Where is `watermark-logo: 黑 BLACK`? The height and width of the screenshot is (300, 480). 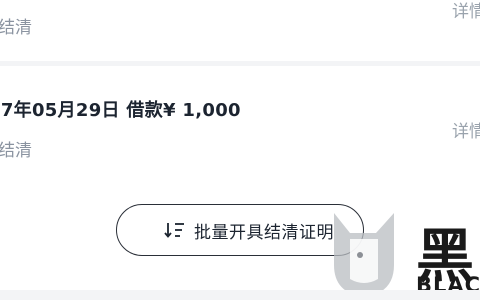
watermark-logo: 黑 BLACK is located at coordinates (404, 252).